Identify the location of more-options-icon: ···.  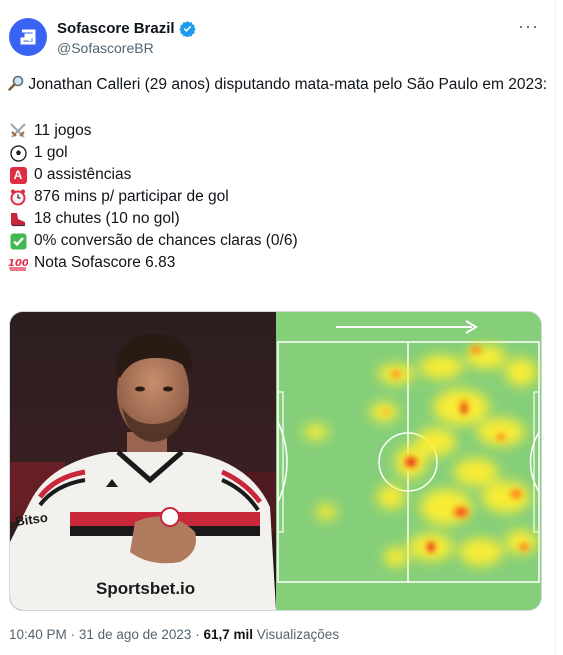
(528, 26).